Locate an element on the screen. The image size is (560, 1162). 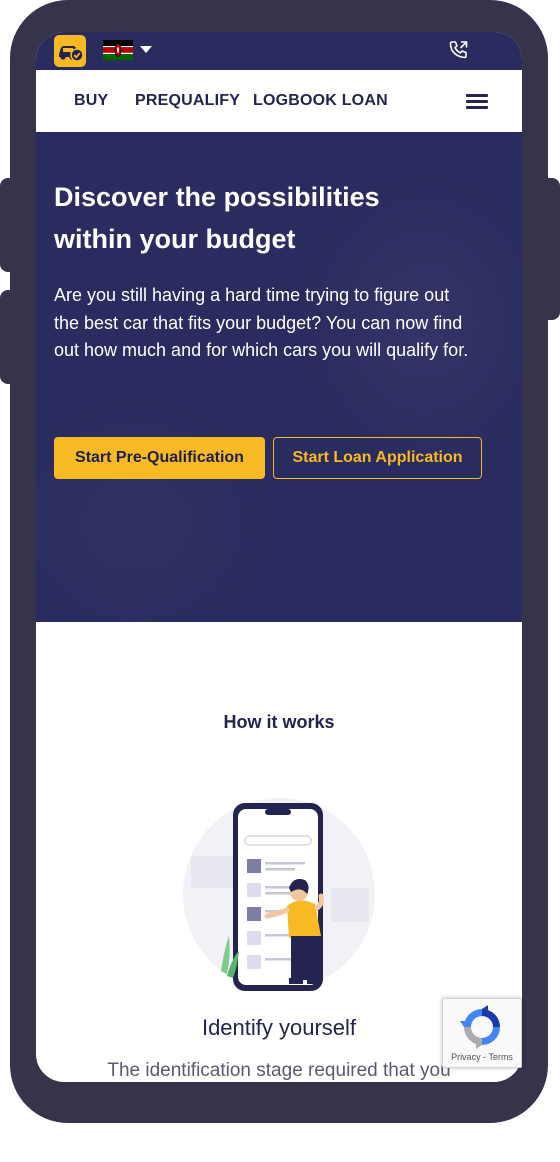
start-loan-application-button: Start Loan Application is located at coordinates (377, 458).